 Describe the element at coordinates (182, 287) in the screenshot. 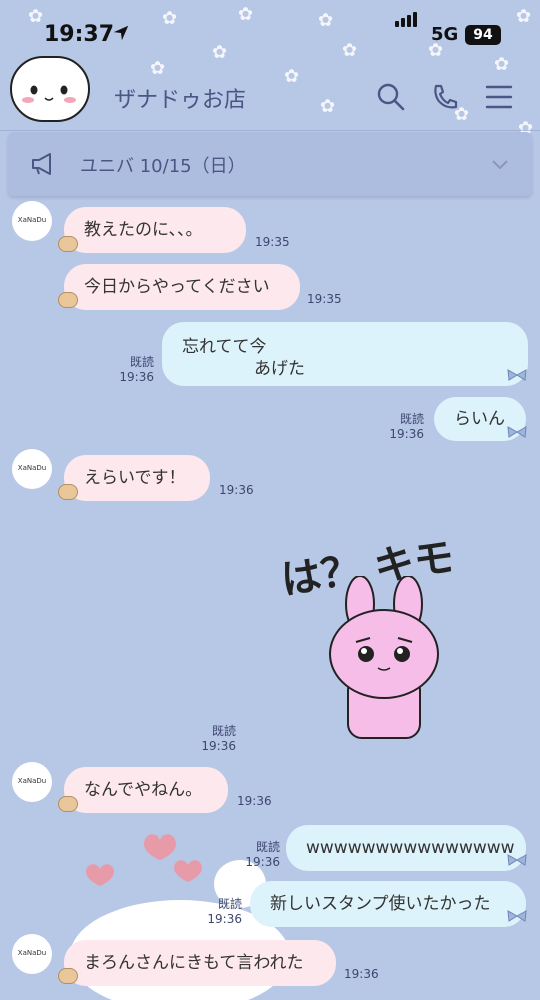

I see `message-bubble-incoming: 今日からやってください` at that location.